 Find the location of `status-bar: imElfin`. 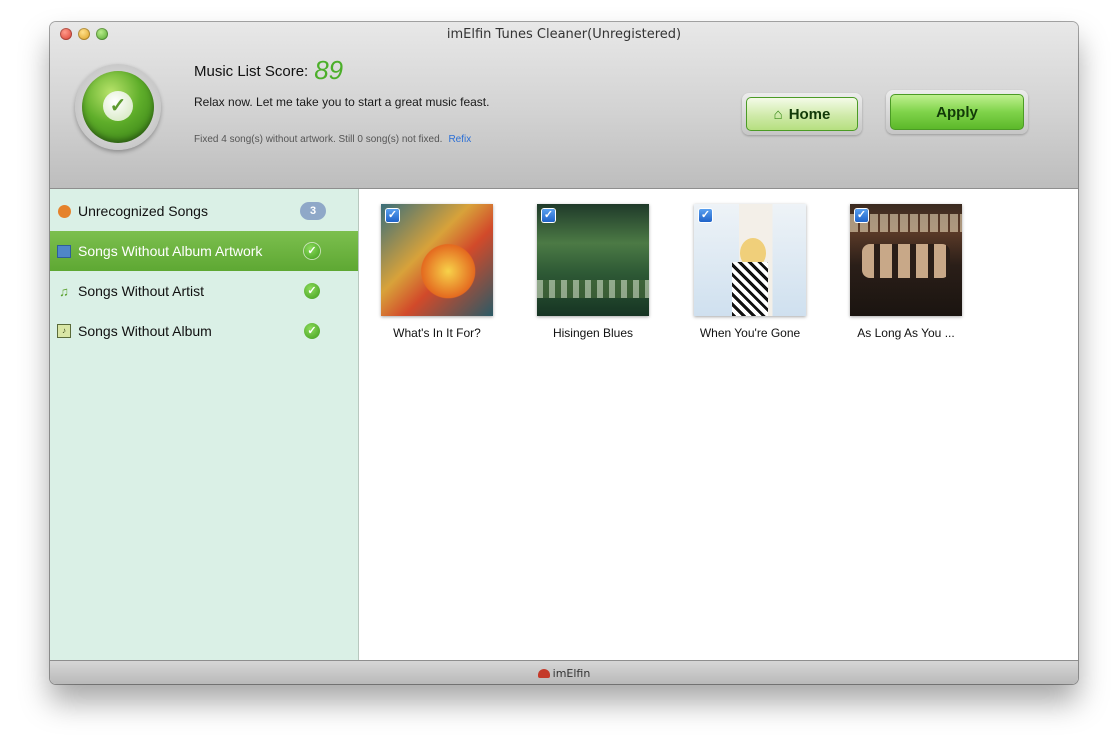

status-bar: imElfin is located at coordinates (564, 672).